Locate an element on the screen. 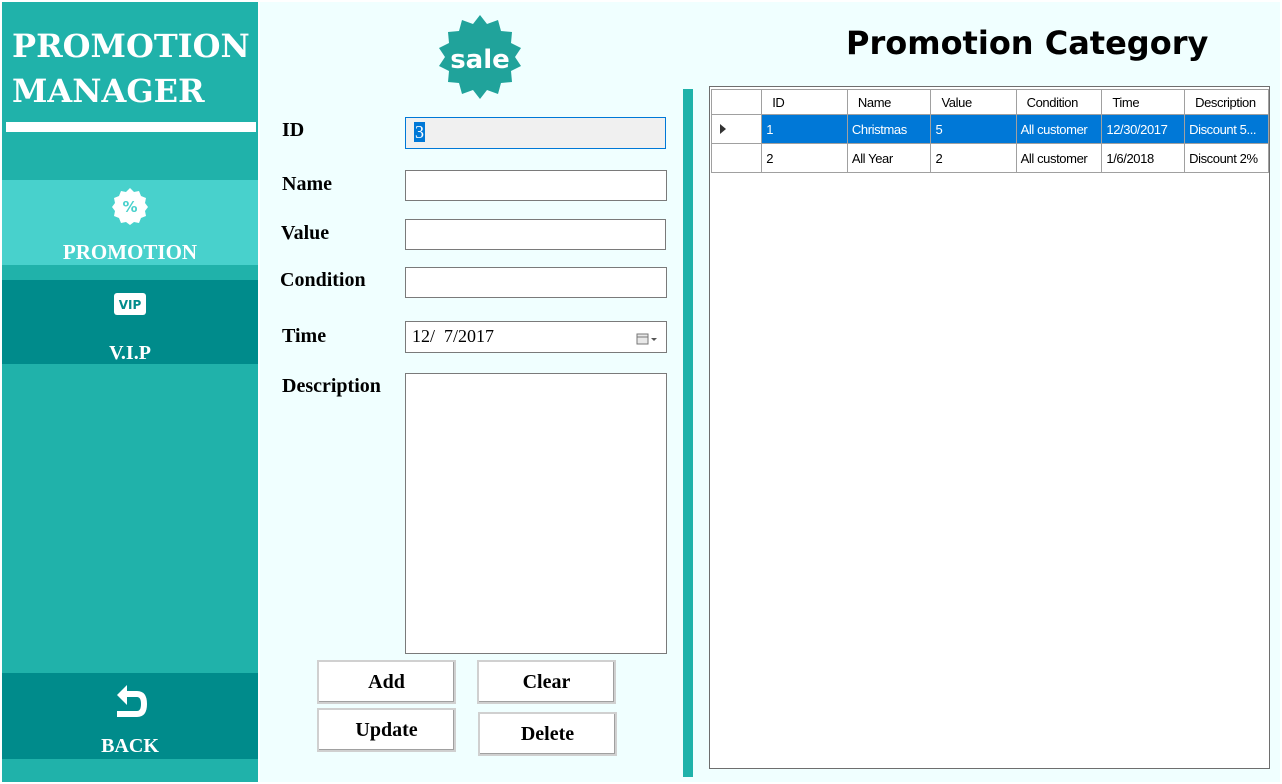 The image size is (1282, 784). cell-id: 2 is located at coordinates (804, 158).